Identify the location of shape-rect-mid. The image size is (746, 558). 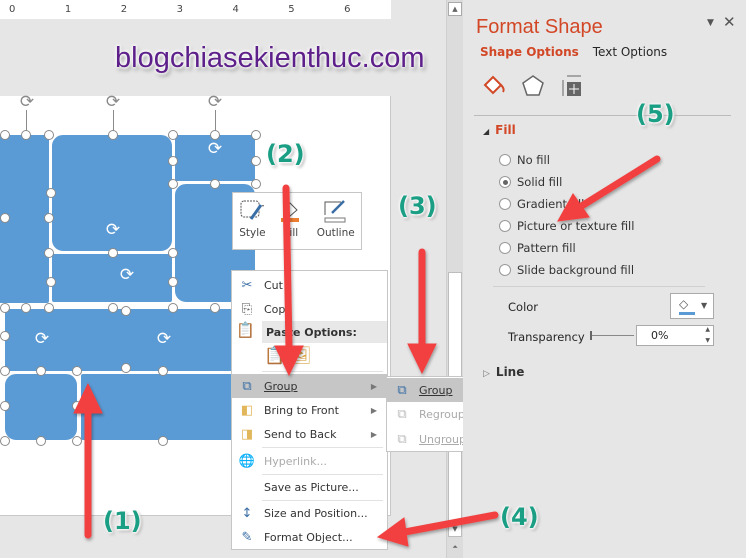
(112, 278).